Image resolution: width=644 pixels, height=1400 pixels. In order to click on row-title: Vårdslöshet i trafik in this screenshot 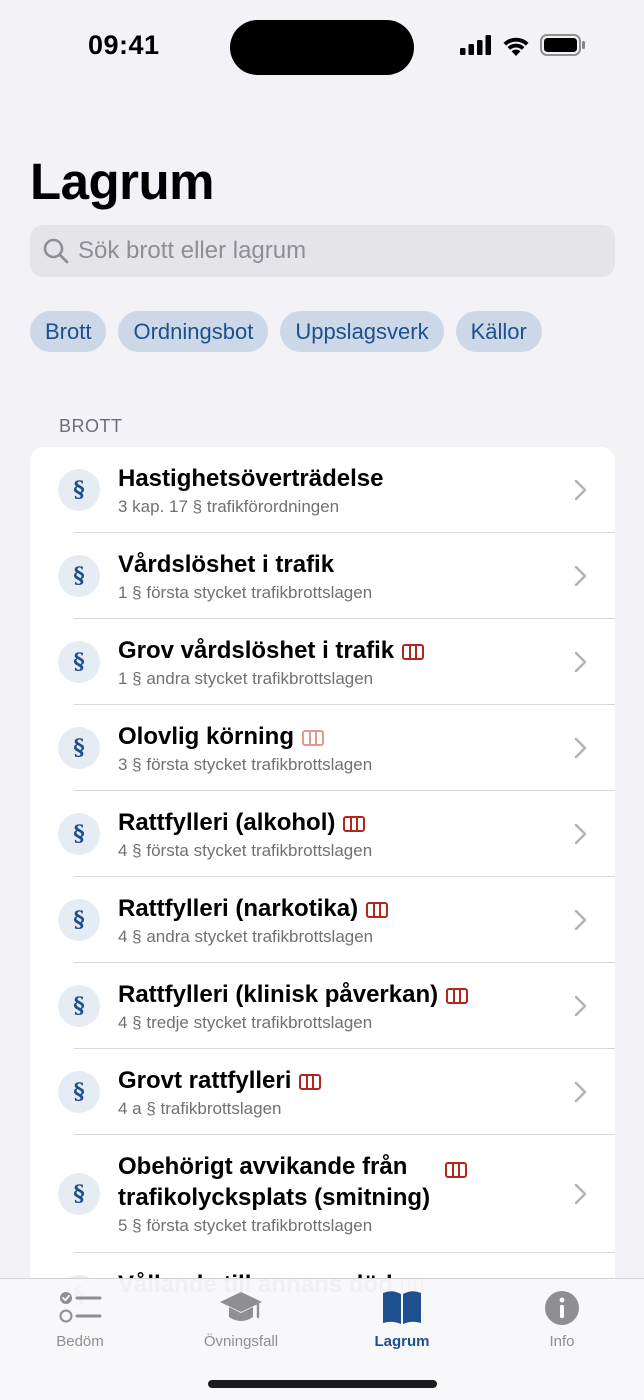, I will do `click(226, 564)`.